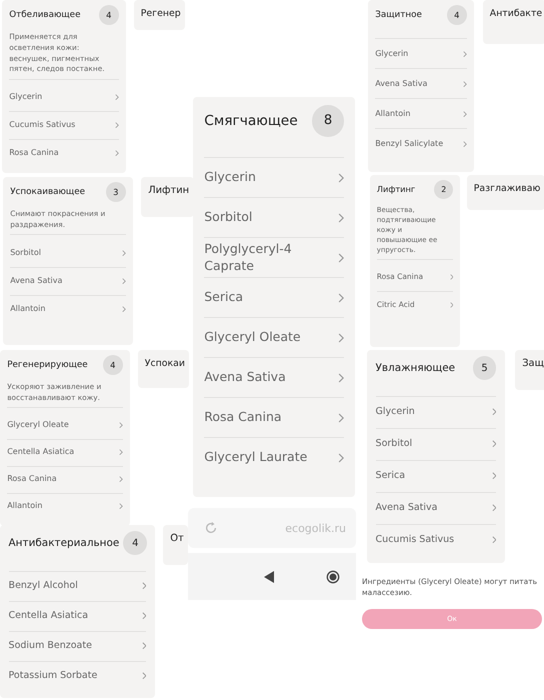 Image resolution: width=544 pixels, height=700 pixels. I want to click on category-title: Регенерирующее, so click(47, 365).